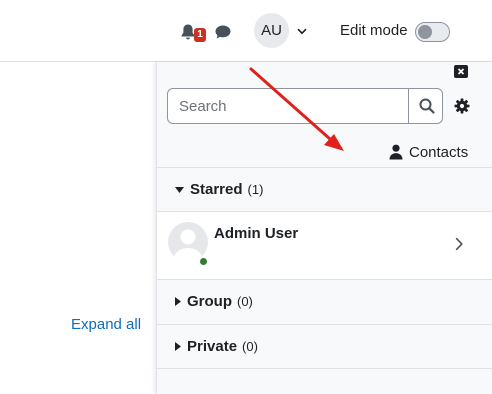 The width and height of the screenshot is (492, 394). I want to click on chevron-right-icon, so click(459, 244).